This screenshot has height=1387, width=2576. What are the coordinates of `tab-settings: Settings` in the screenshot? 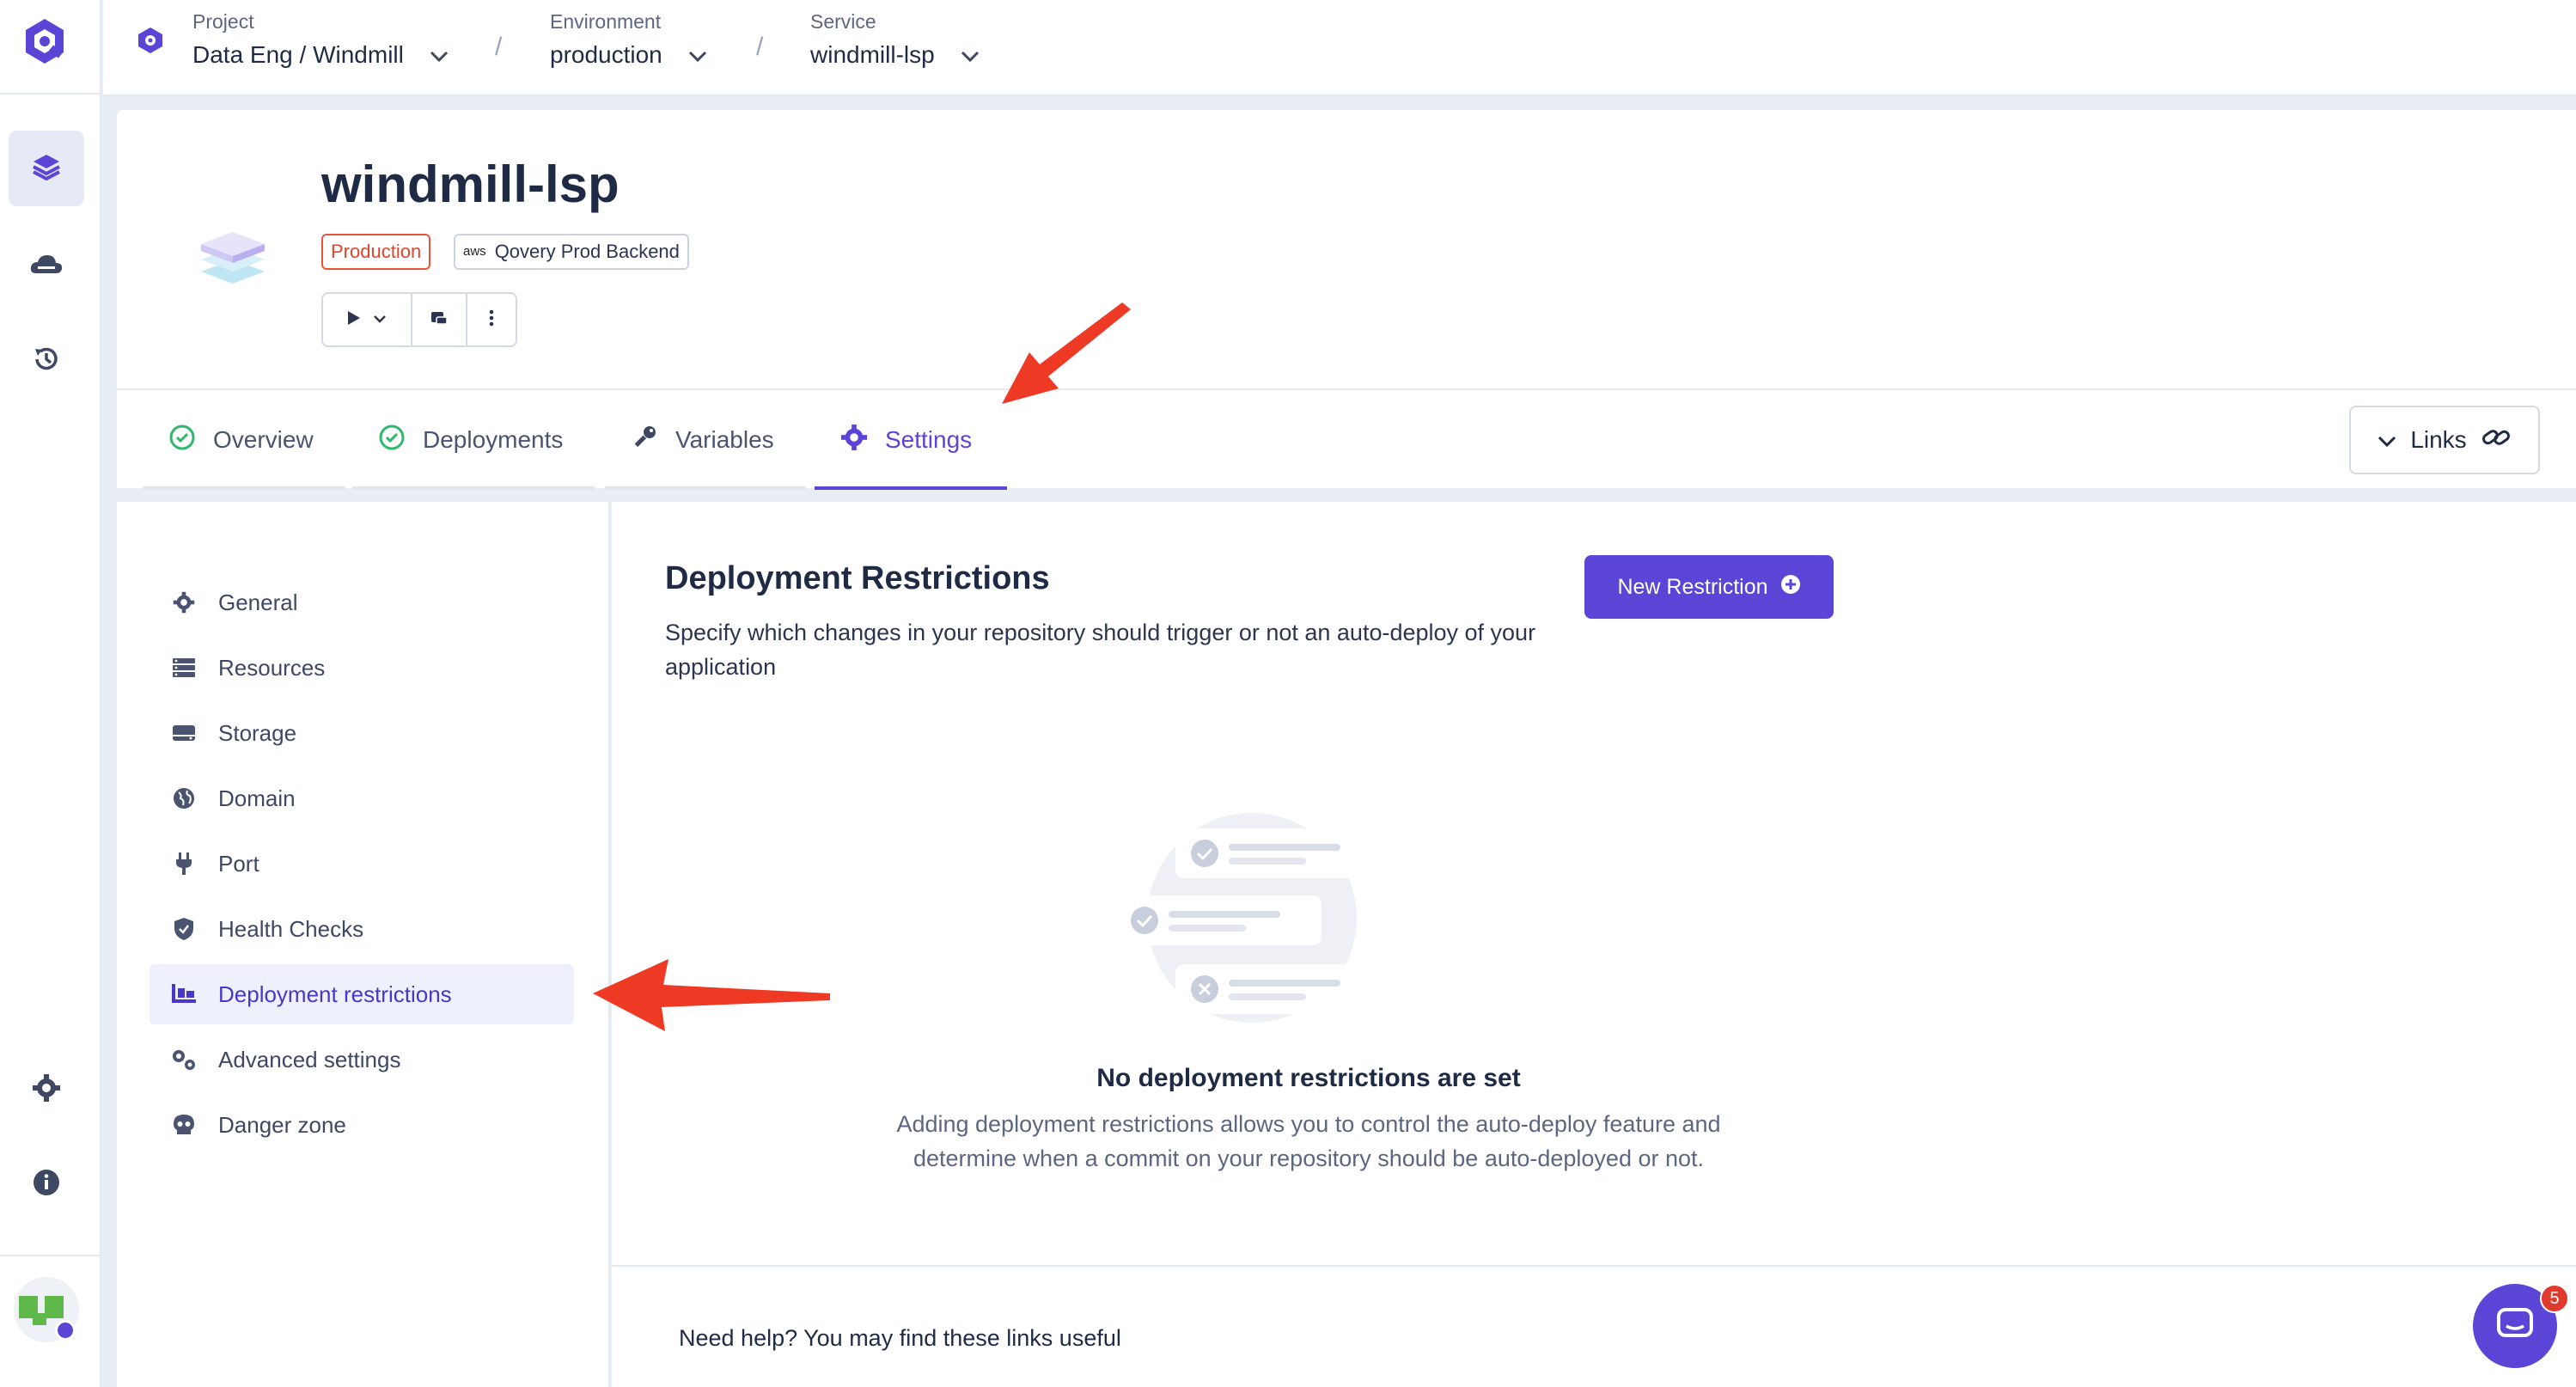 It's located at (911, 440).